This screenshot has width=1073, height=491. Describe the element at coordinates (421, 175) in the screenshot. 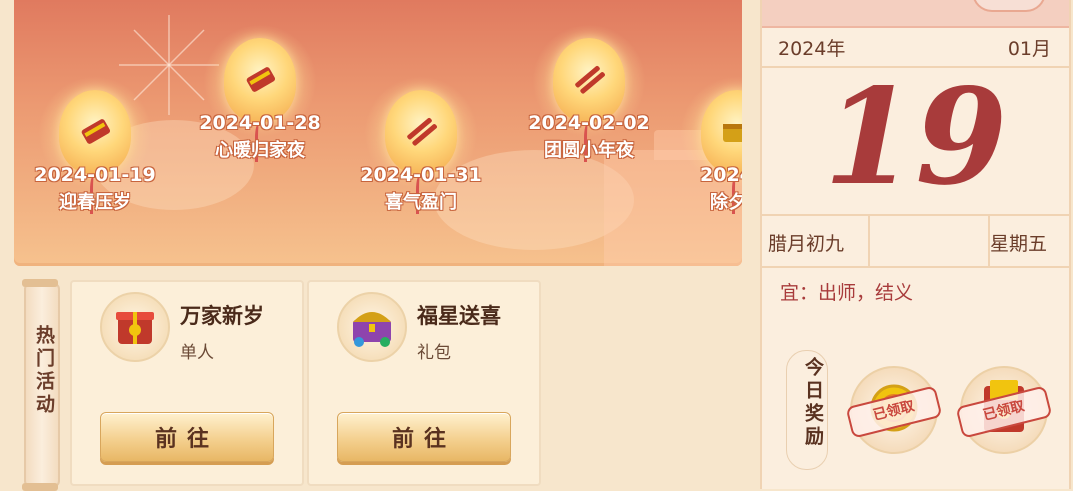

I see `lantern-date: 2024-01-31` at that location.